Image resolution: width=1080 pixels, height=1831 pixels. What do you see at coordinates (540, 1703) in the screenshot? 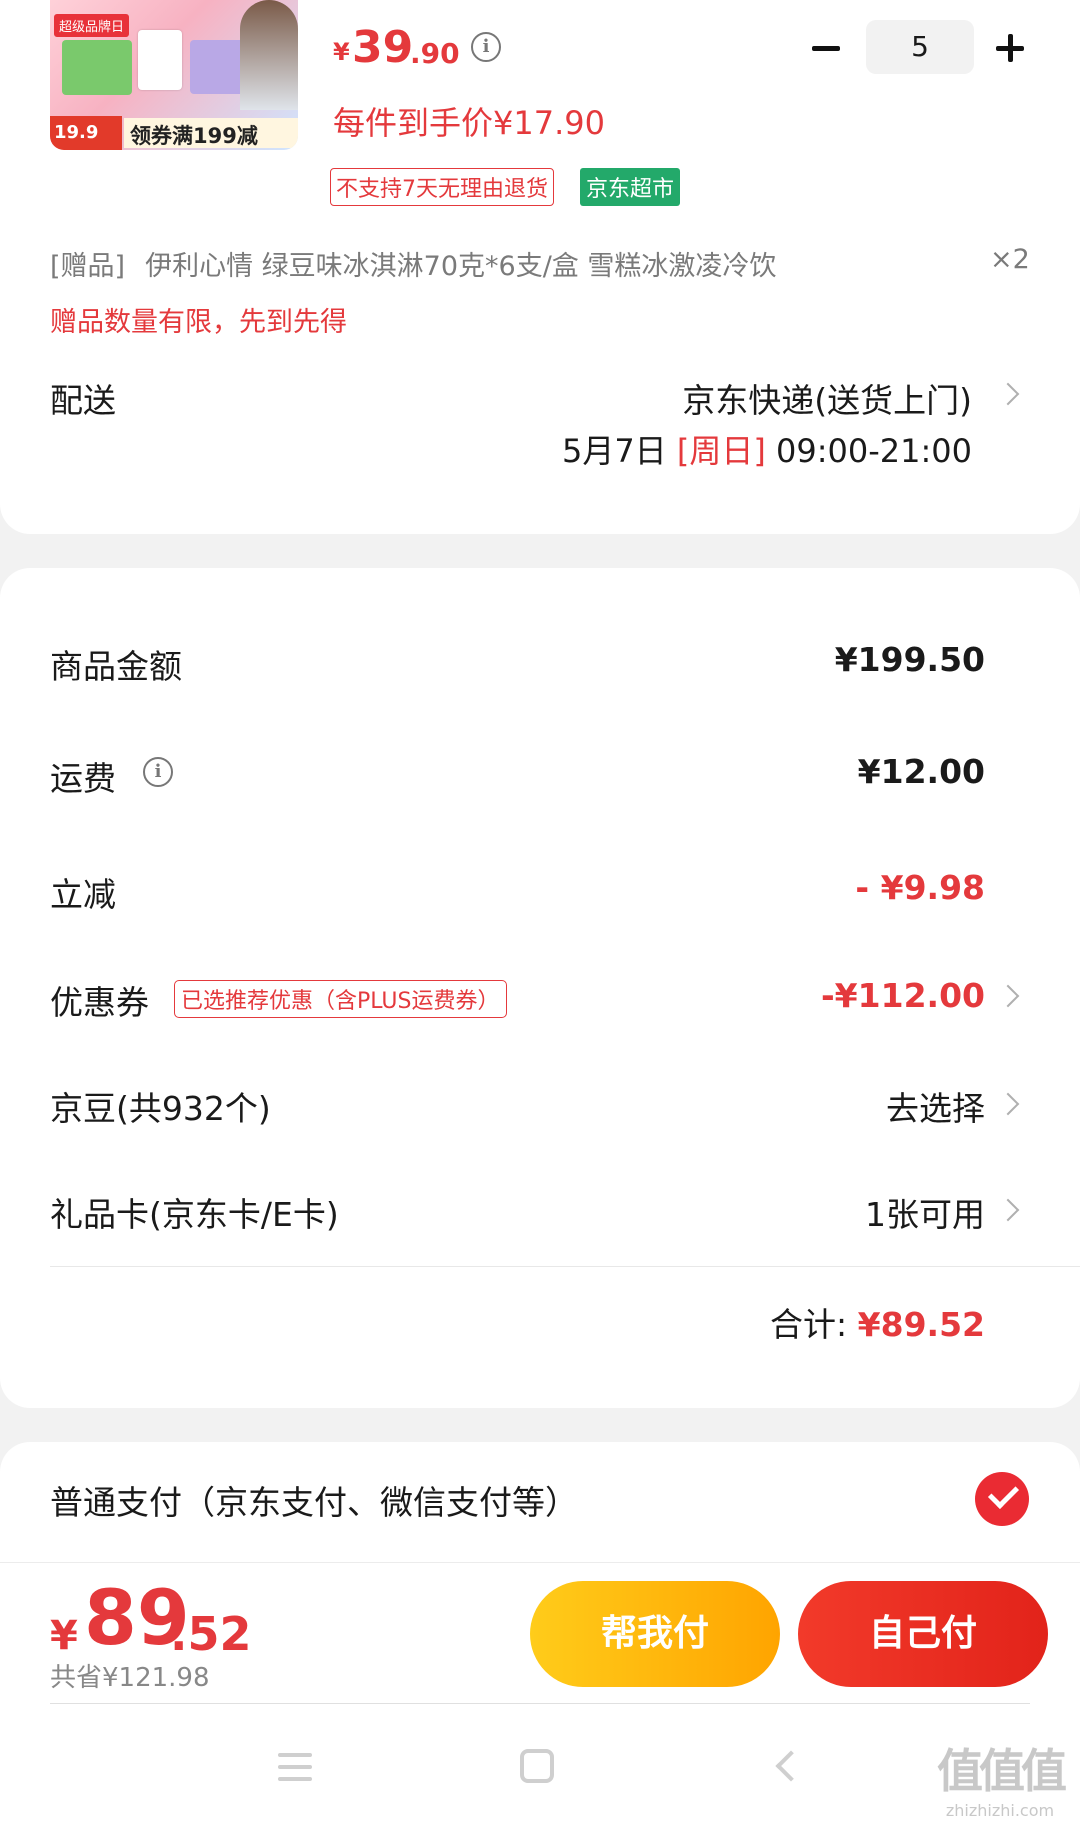
I see `navbar-divider` at bounding box center [540, 1703].